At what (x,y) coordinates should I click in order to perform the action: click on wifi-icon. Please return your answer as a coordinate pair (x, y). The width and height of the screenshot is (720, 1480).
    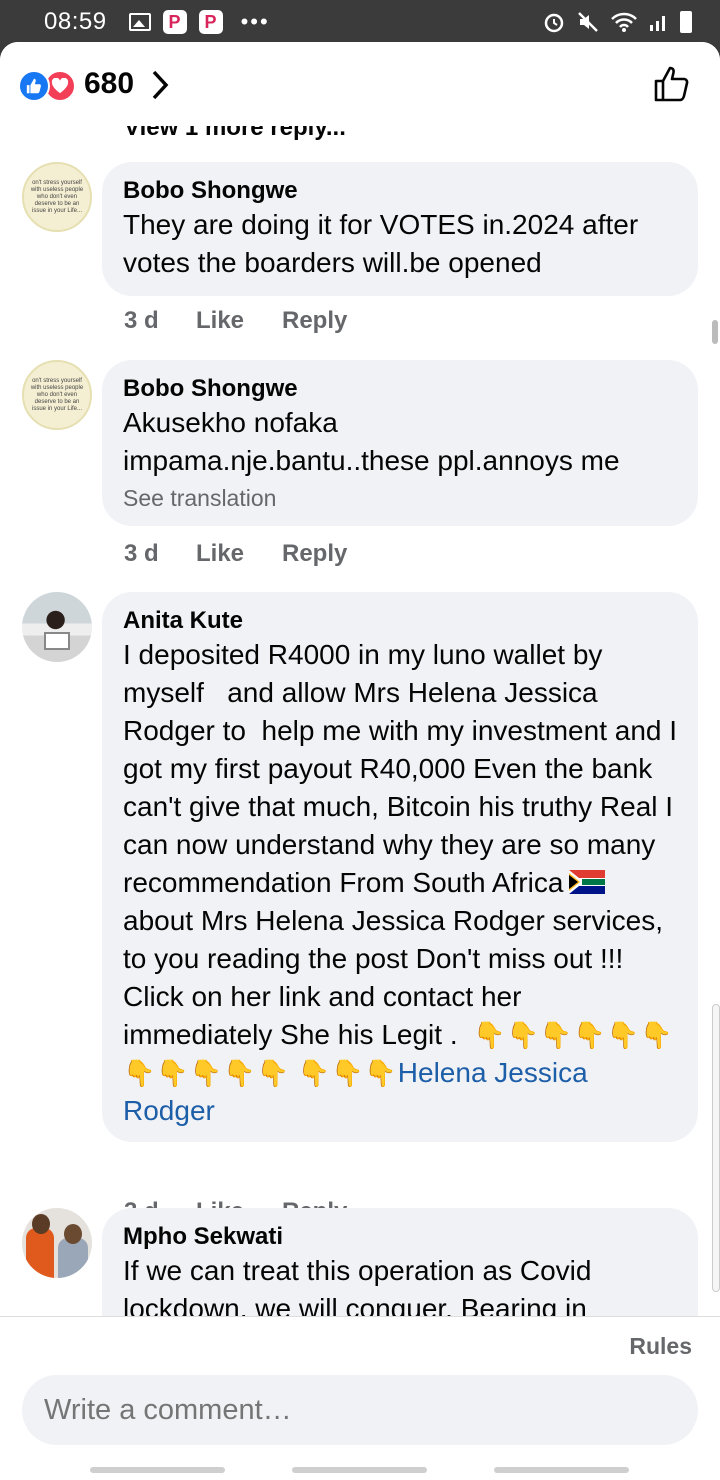
    Looking at the image, I should click on (624, 22).